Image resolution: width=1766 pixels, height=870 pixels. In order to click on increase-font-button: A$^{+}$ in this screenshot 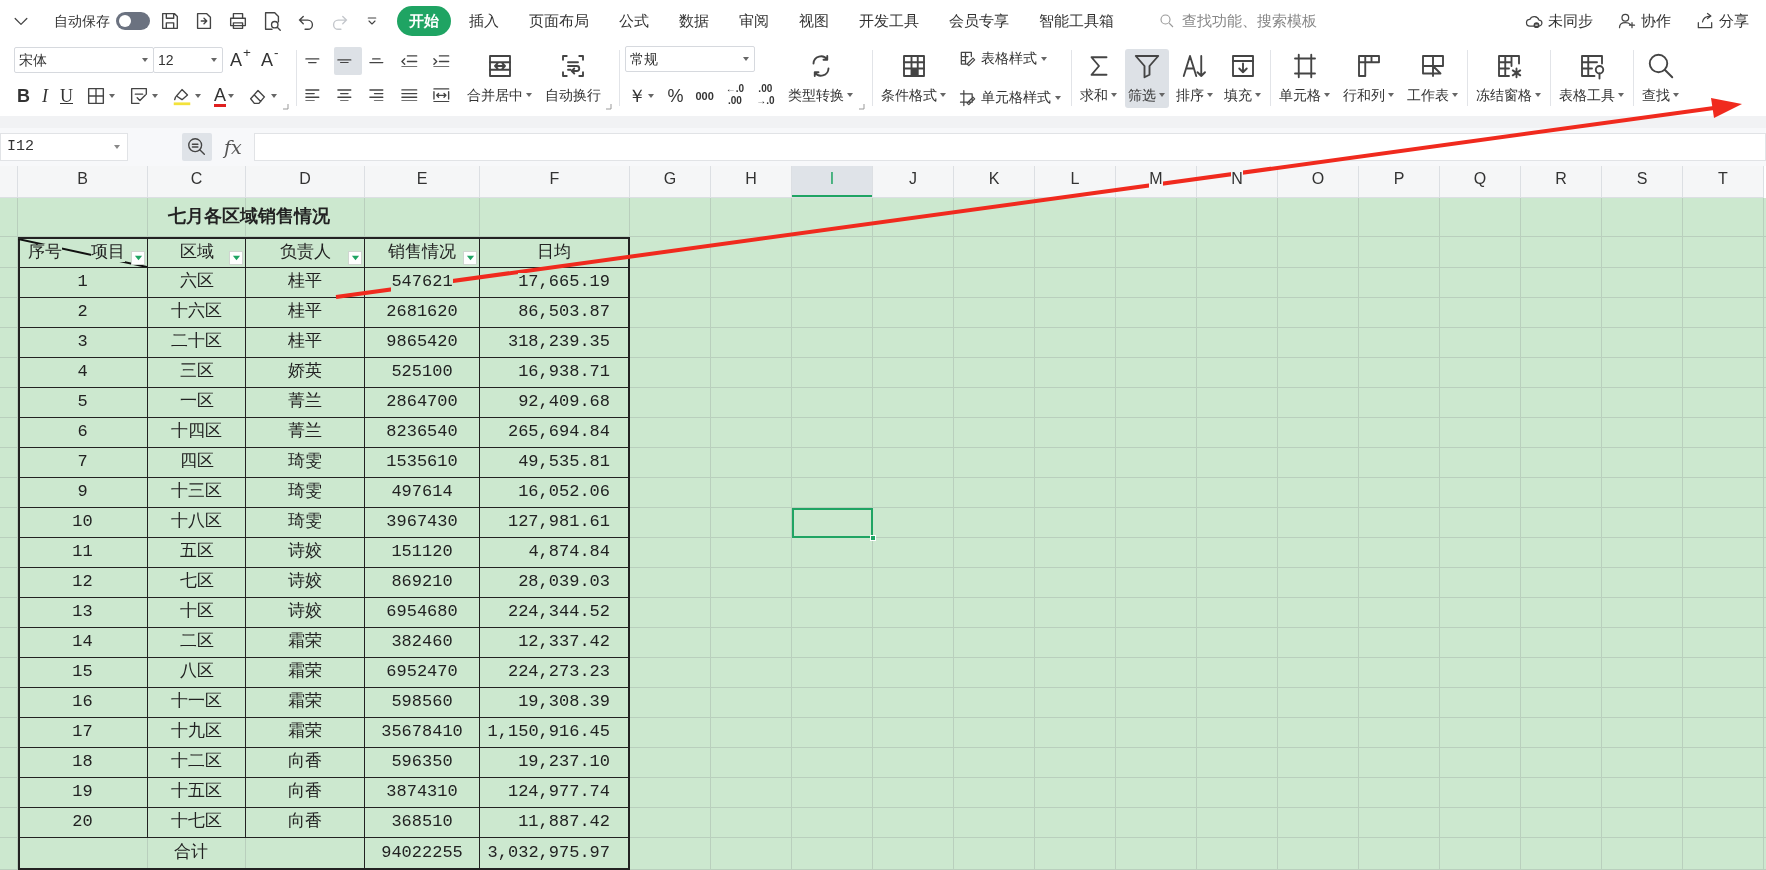, I will do `click(240, 60)`.